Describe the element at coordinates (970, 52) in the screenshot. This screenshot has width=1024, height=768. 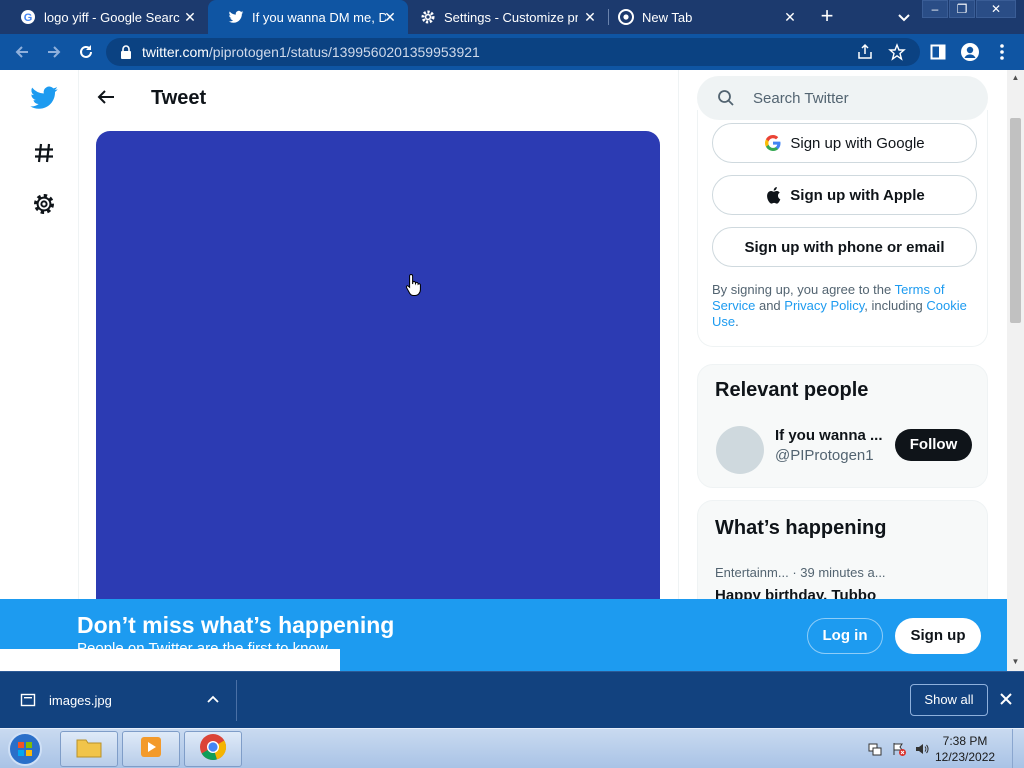
I see `profile-avatar-icon` at that location.